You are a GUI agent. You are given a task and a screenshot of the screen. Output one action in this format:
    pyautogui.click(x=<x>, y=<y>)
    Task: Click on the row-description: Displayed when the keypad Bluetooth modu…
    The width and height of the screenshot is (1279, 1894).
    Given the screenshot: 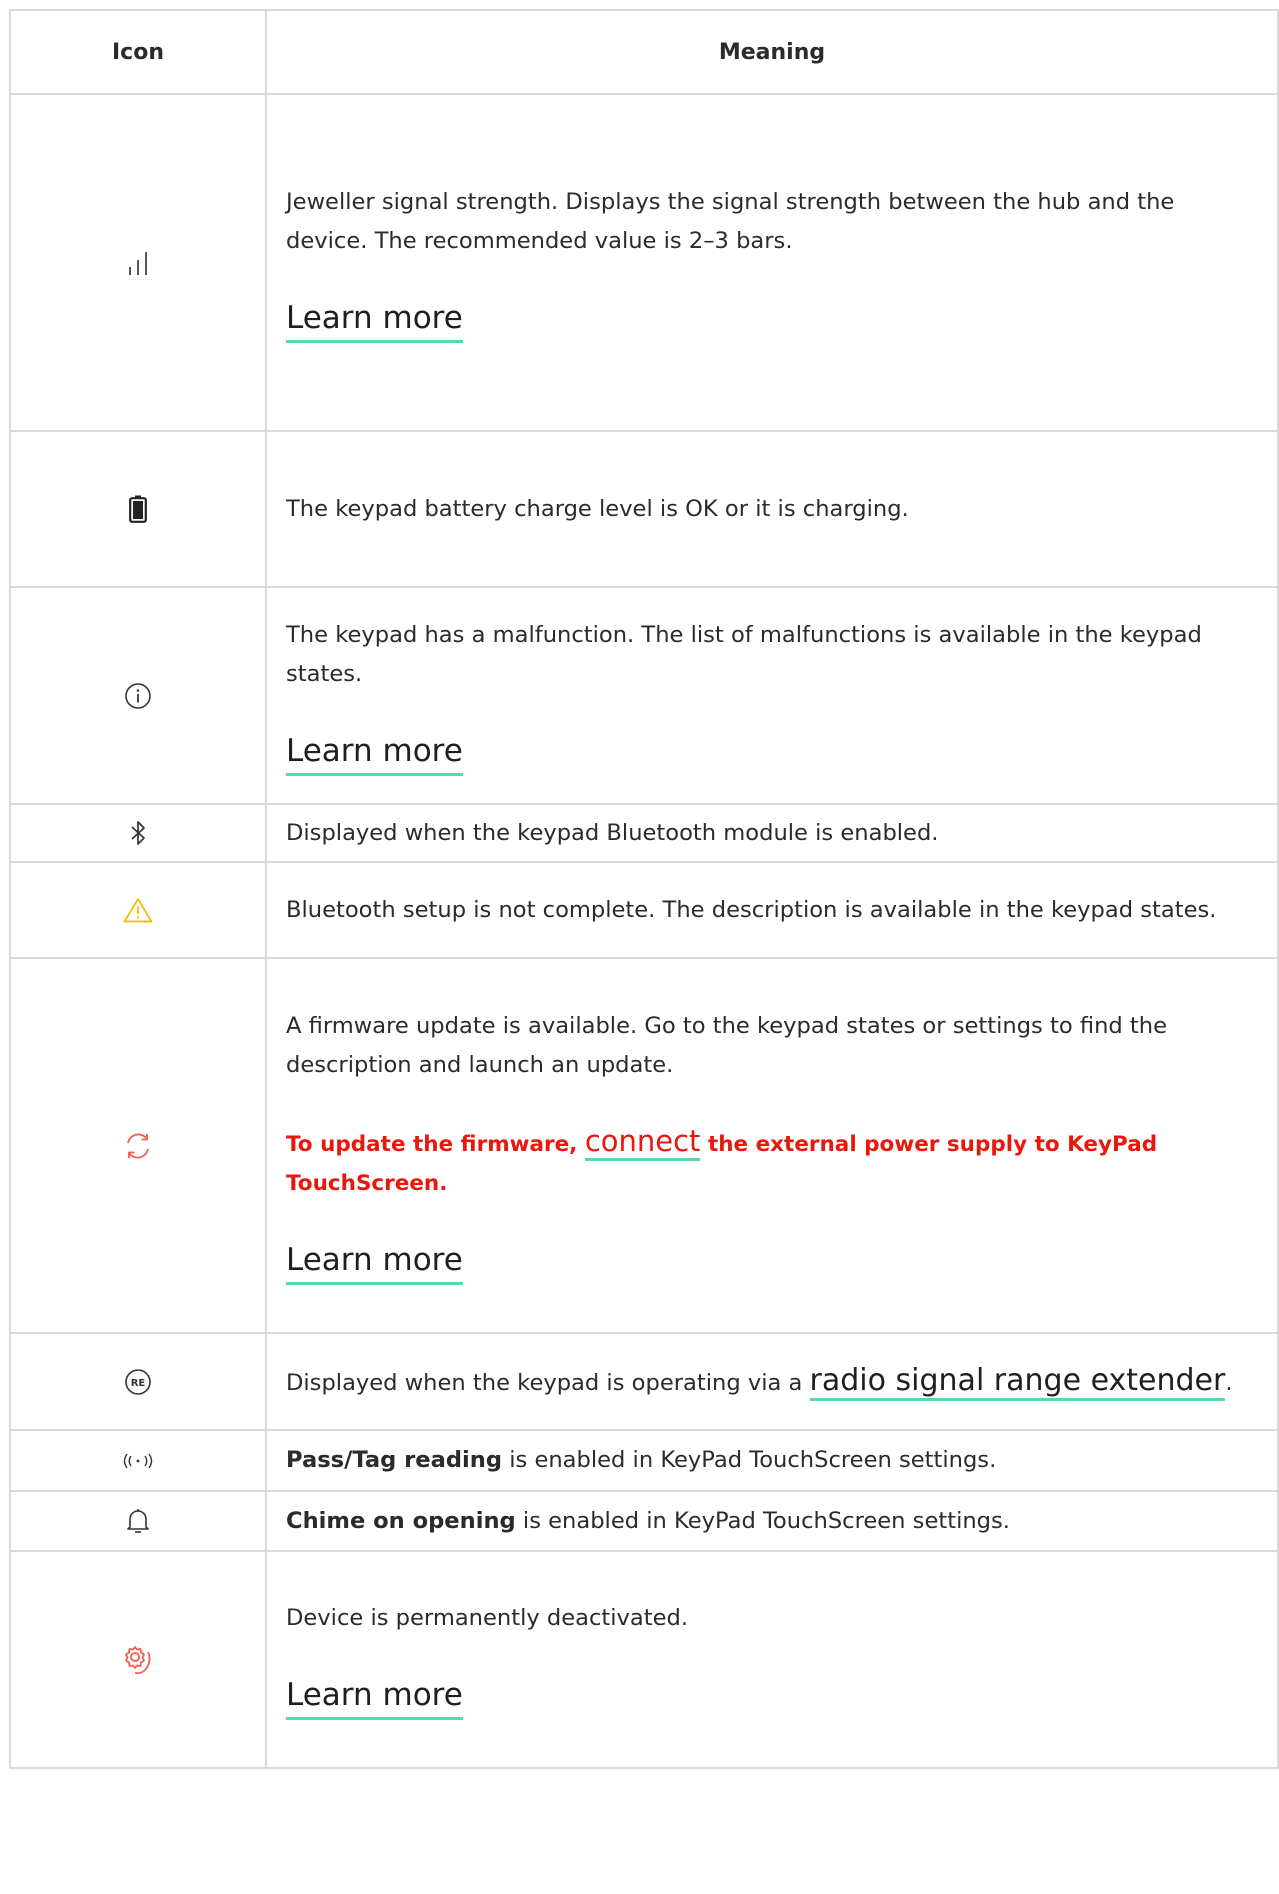 What is the action you would take?
    pyautogui.click(x=612, y=832)
    